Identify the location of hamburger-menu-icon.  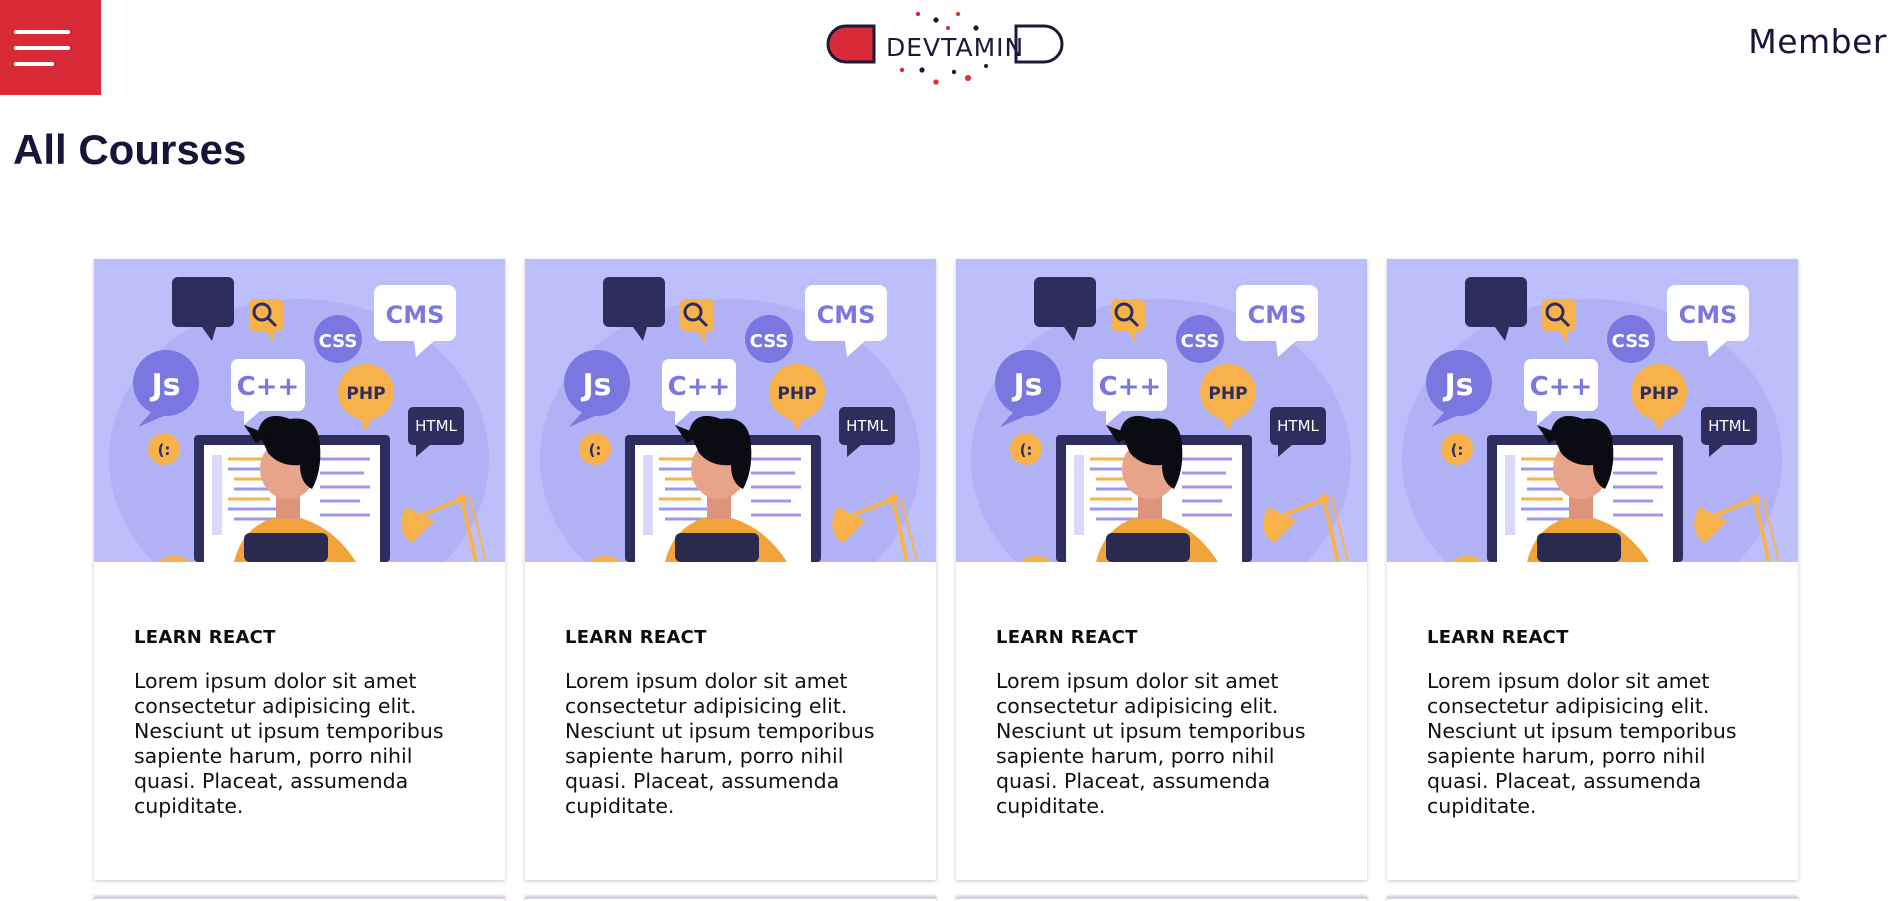
(42, 32).